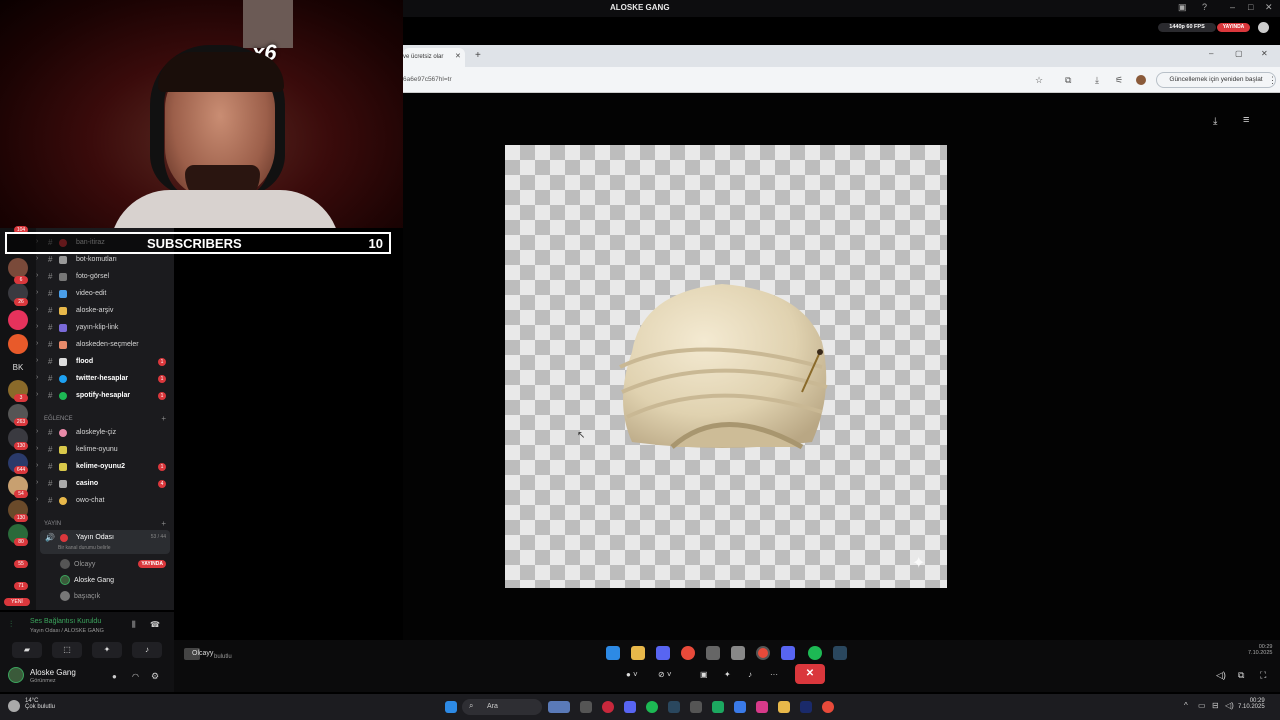 Image resolution: width=1280 pixels, height=720 pixels. Describe the element at coordinates (1216, 80) in the screenshot. I see `update-button: Güncellemek için yeniden başlat` at that location.